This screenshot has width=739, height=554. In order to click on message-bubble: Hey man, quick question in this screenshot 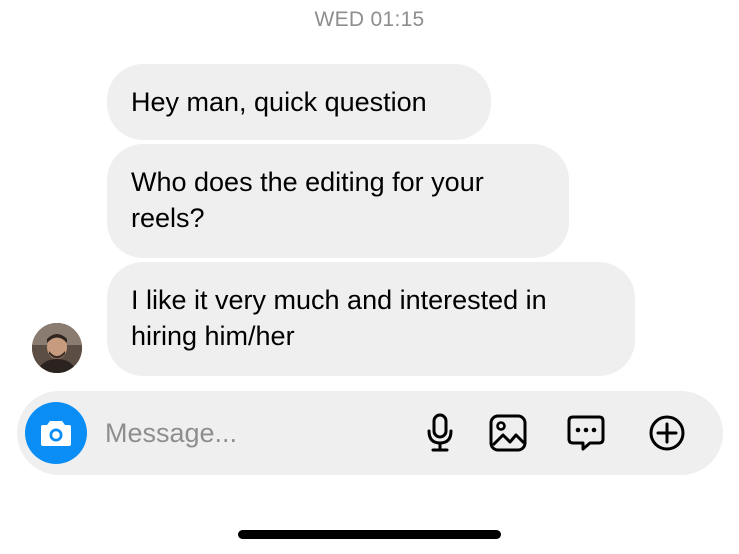, I will do `click(299, 102)`.